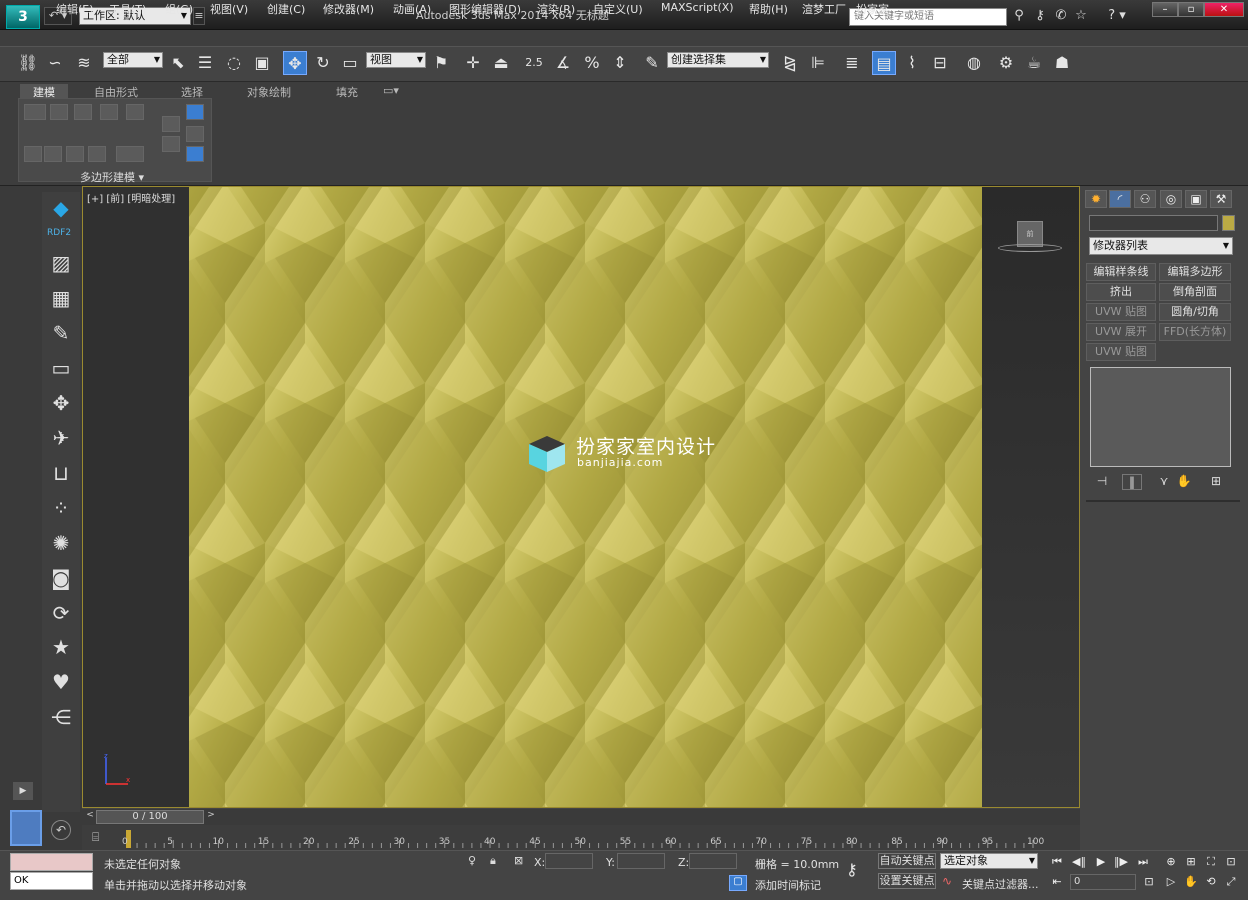 The image size is (1248, 900). I want to click on current-frame-field: 0, so click(1103, 882).